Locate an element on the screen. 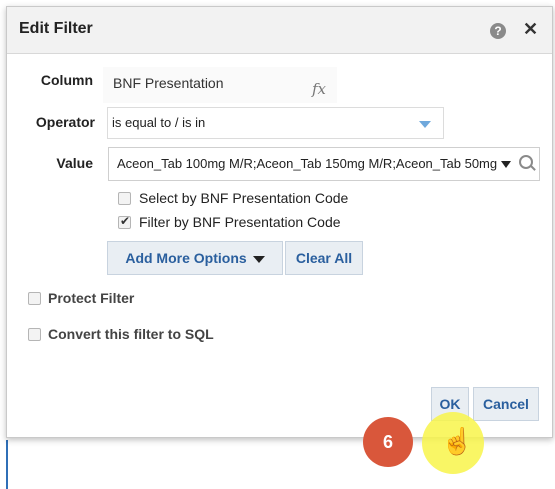  add-more-options-label: Add More Options is located at coordinates (186, 258).